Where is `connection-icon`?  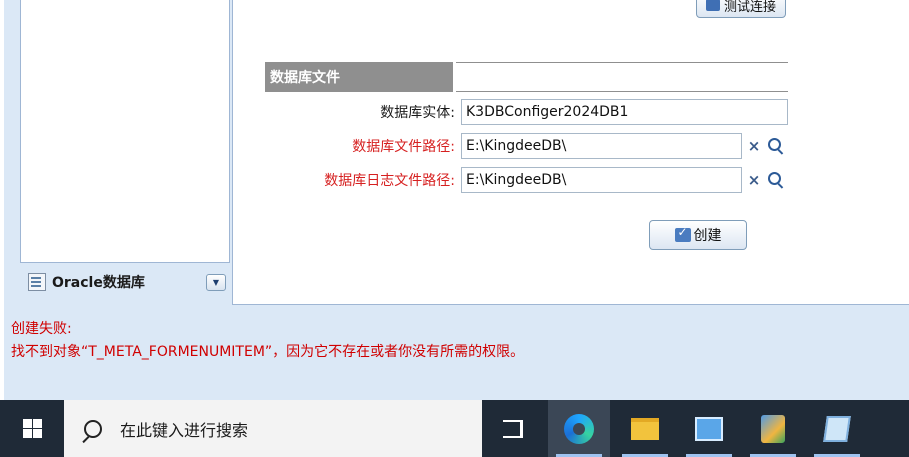
connection-icon is located at coordinates (712, 5).